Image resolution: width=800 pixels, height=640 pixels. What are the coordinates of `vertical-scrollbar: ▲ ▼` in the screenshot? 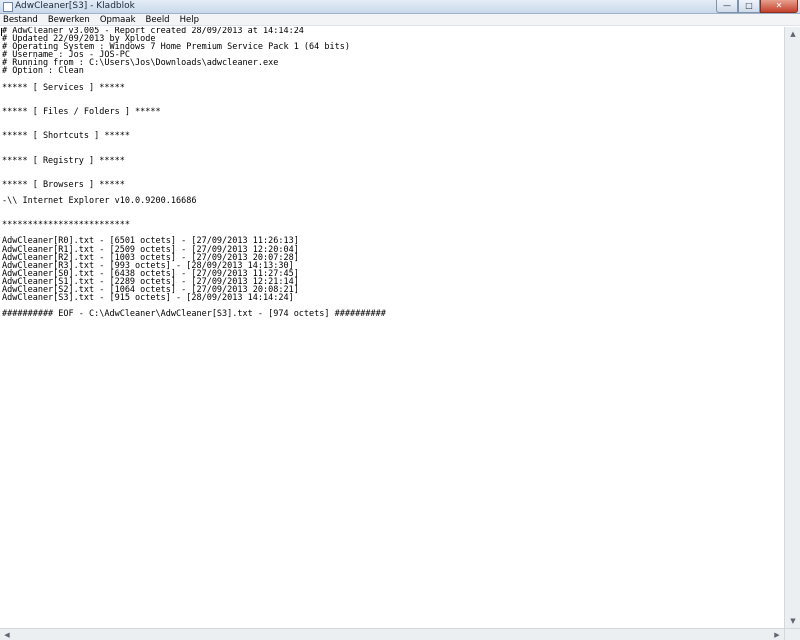 It's located at (792, 327).